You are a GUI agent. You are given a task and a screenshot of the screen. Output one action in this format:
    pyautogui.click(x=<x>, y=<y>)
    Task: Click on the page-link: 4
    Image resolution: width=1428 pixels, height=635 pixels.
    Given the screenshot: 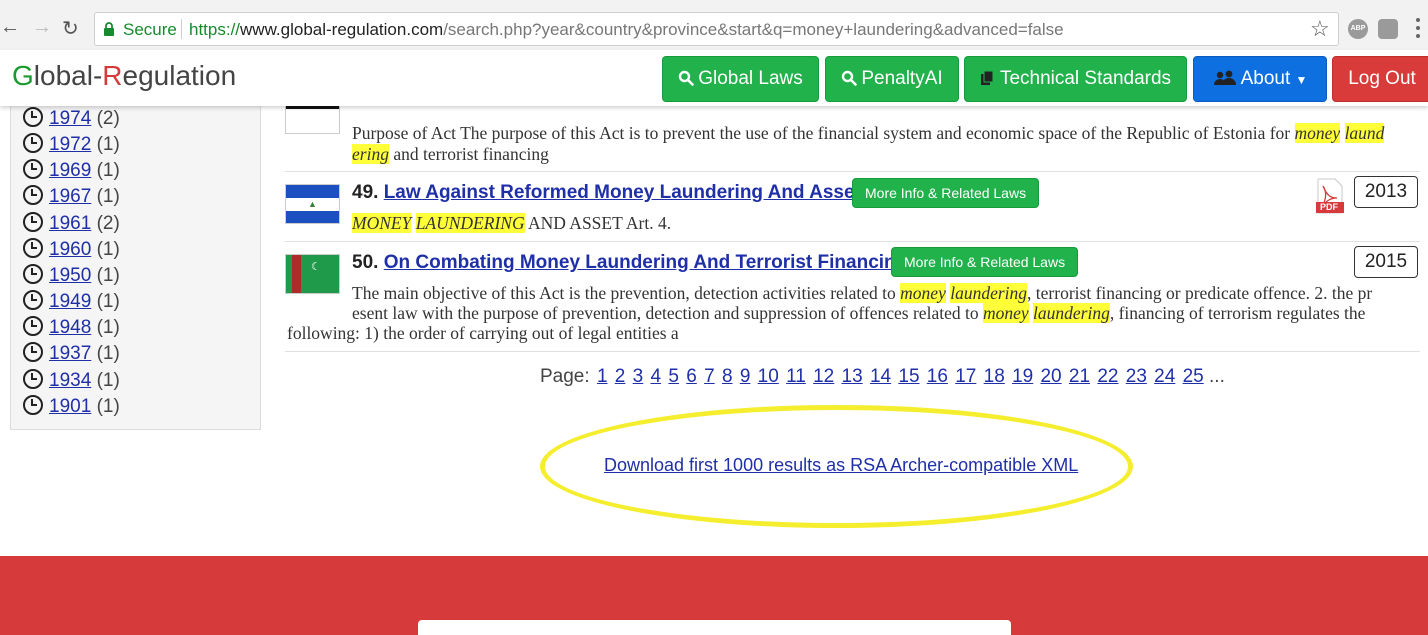 What is the action you would take?
    pyautogui.click(x=656, y=376)
    